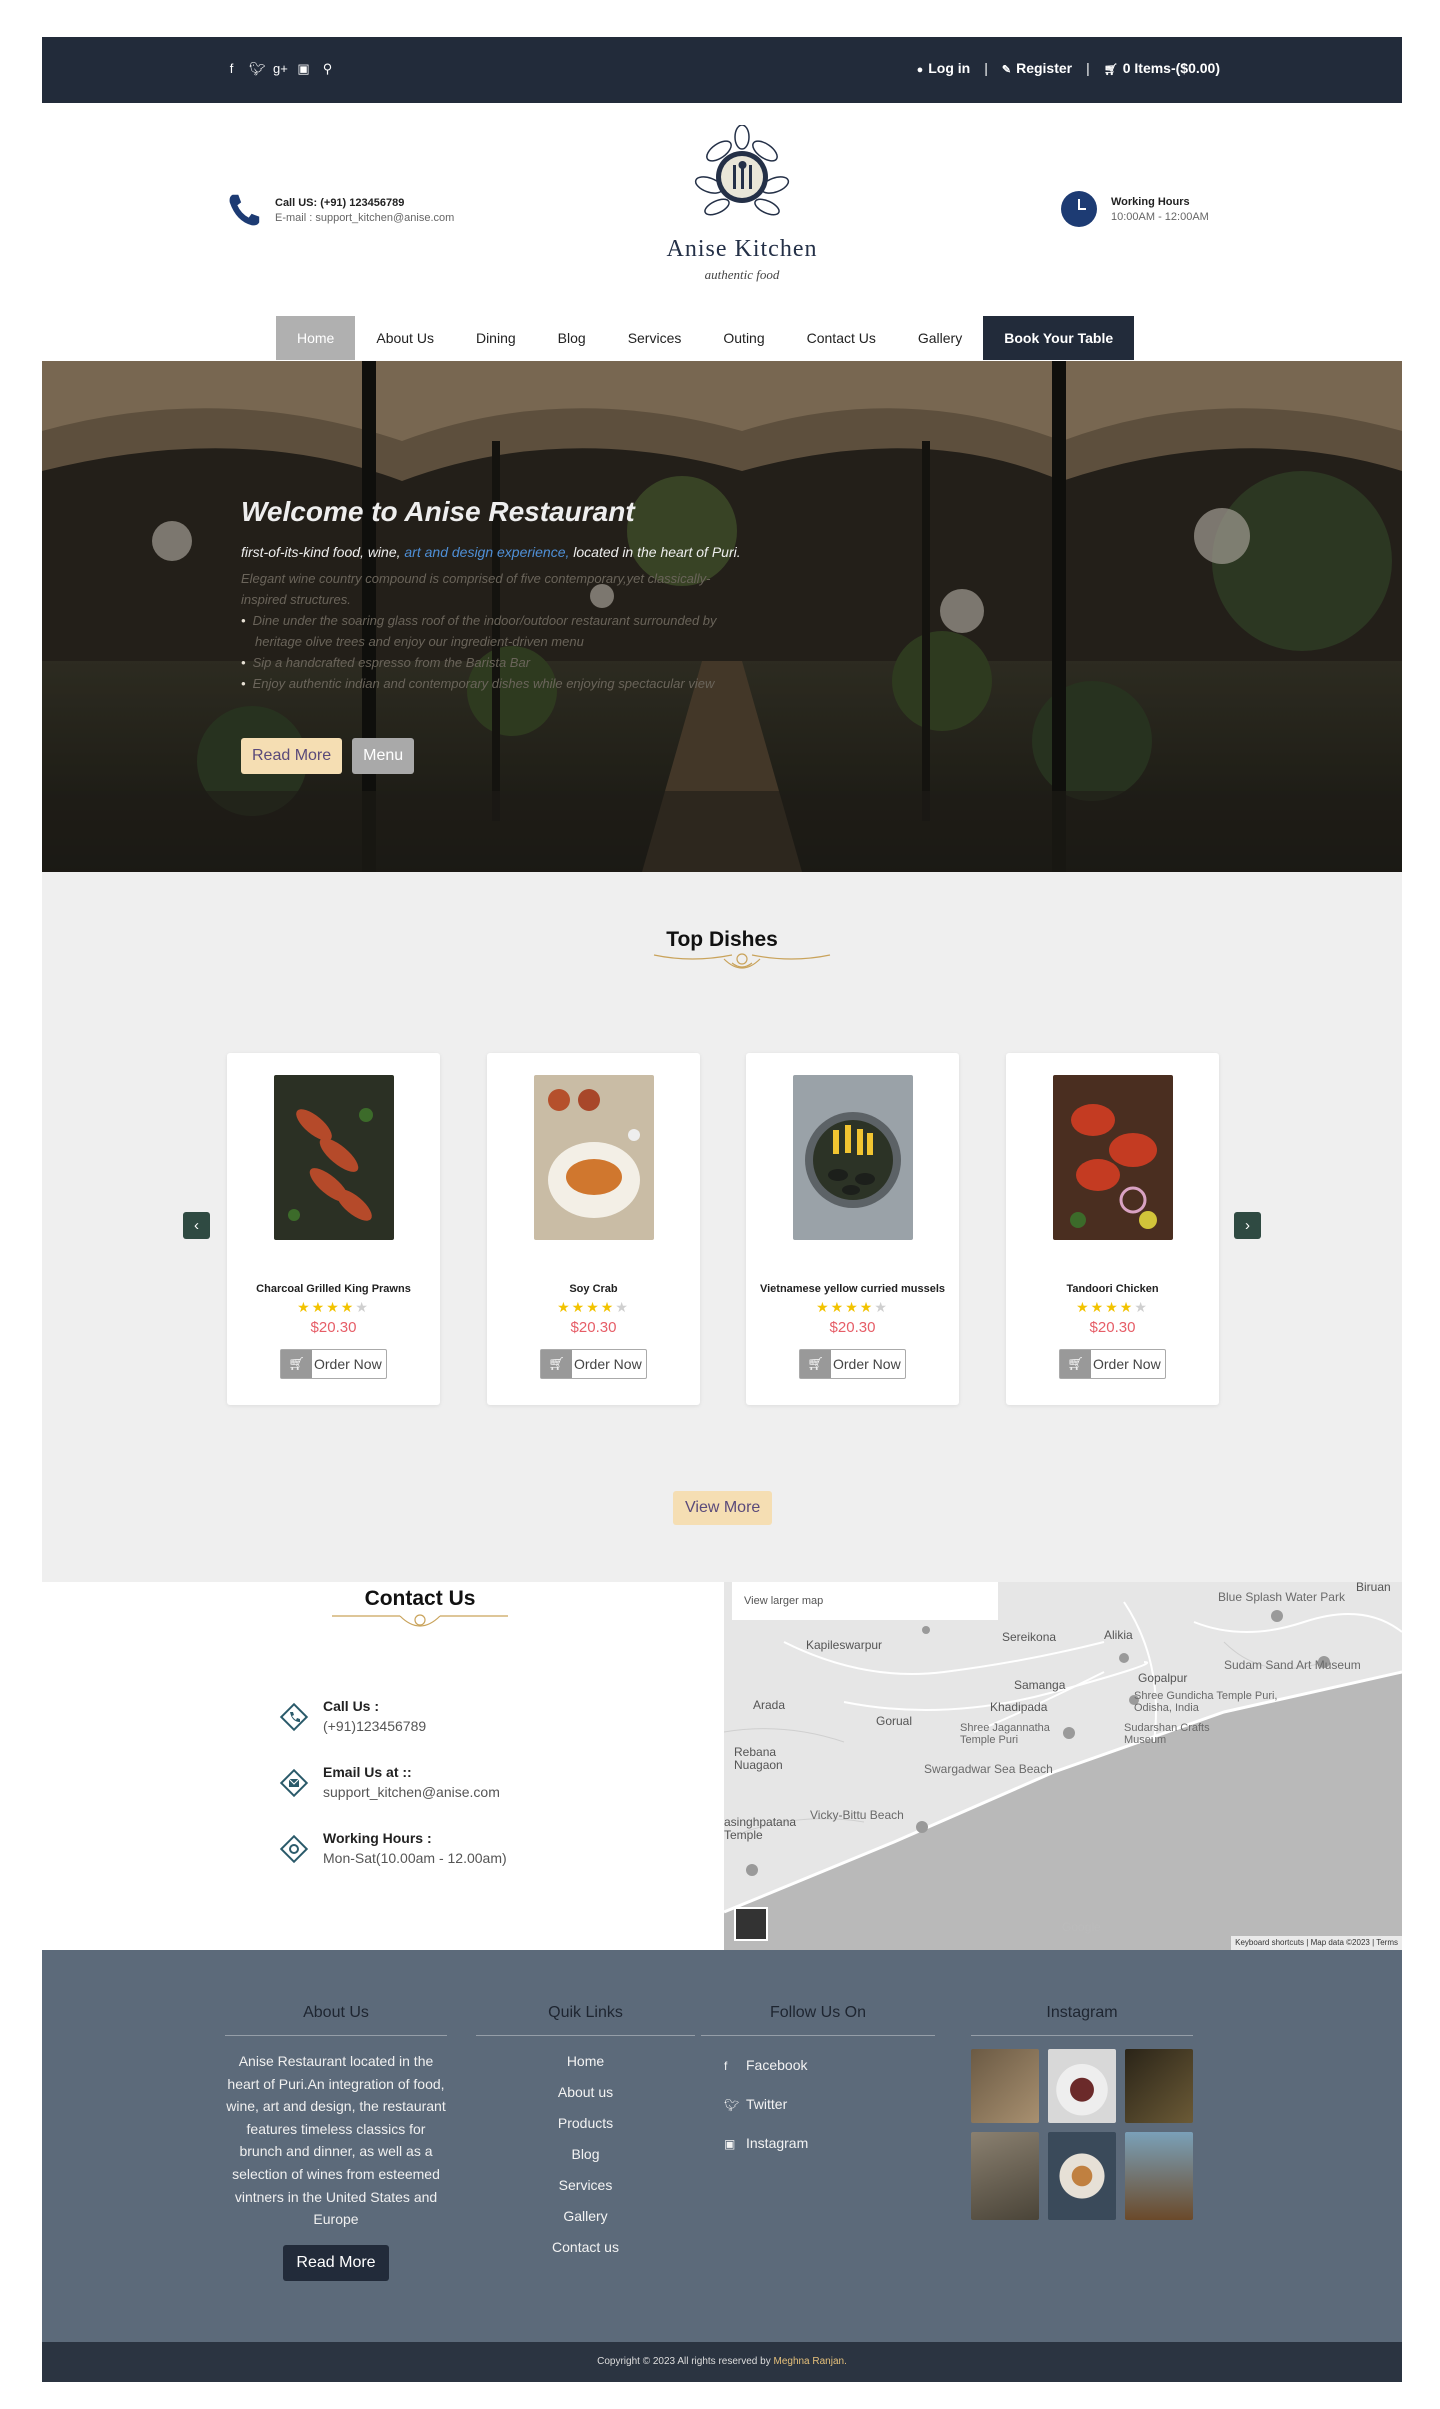 This screenshot has height=2409, width=1440. Describe the element at coordinates (1281, 1597) in the screenshot. I see `map-label: Blue Splash Water Park` at that location.